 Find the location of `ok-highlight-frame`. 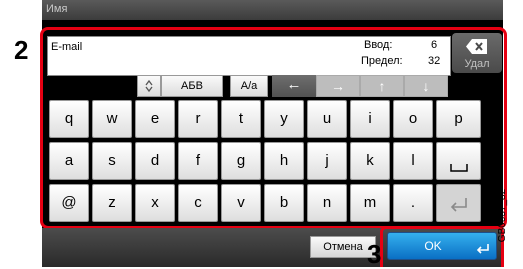

ok-highlight-frame is located at coordinates (442, 246).